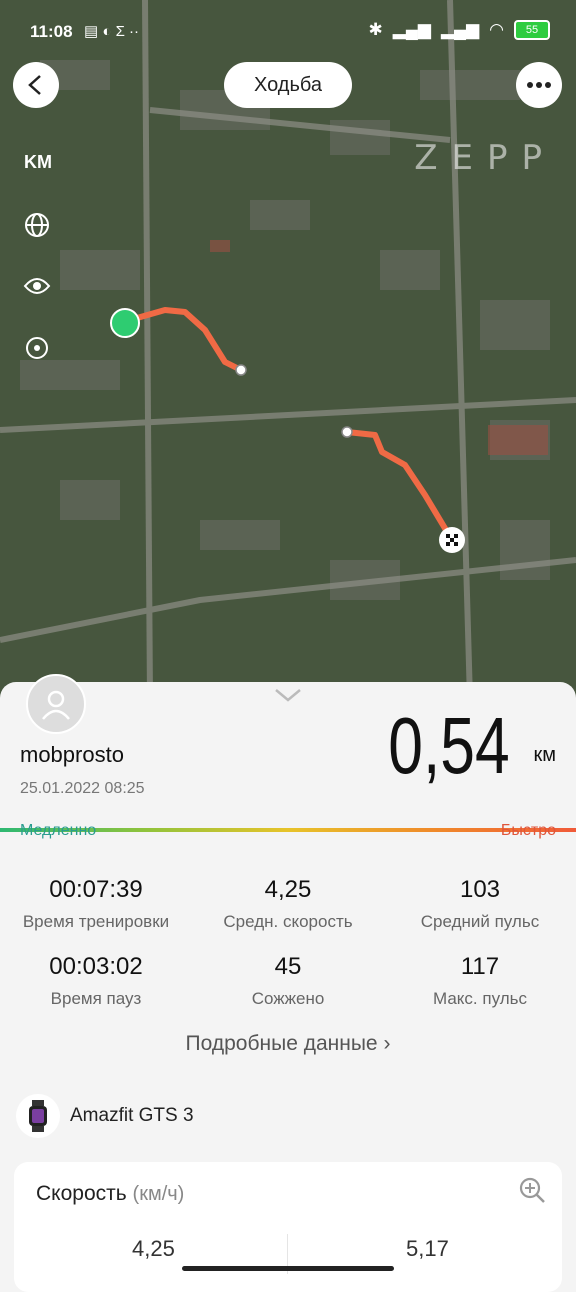 Image resolution: width=576 pixels, height=1292 pixels. What do you see at coordinates (452, 540) in the screenshot?
I see `finish-flag-icon` at bounding box center [452, 540].